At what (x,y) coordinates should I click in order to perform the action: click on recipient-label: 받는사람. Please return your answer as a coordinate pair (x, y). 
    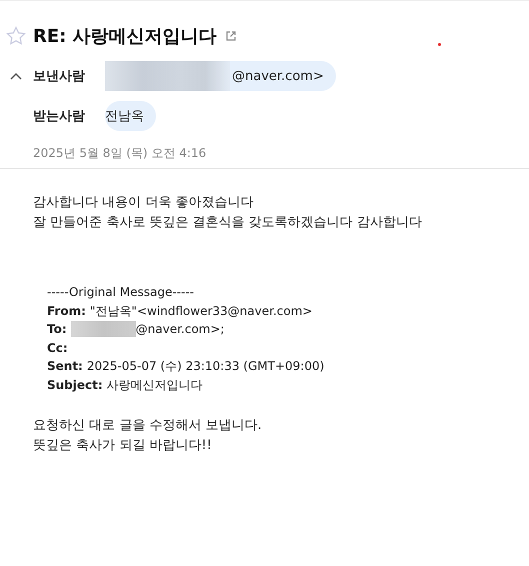
    Looking at the image, I should click on (59, 116).